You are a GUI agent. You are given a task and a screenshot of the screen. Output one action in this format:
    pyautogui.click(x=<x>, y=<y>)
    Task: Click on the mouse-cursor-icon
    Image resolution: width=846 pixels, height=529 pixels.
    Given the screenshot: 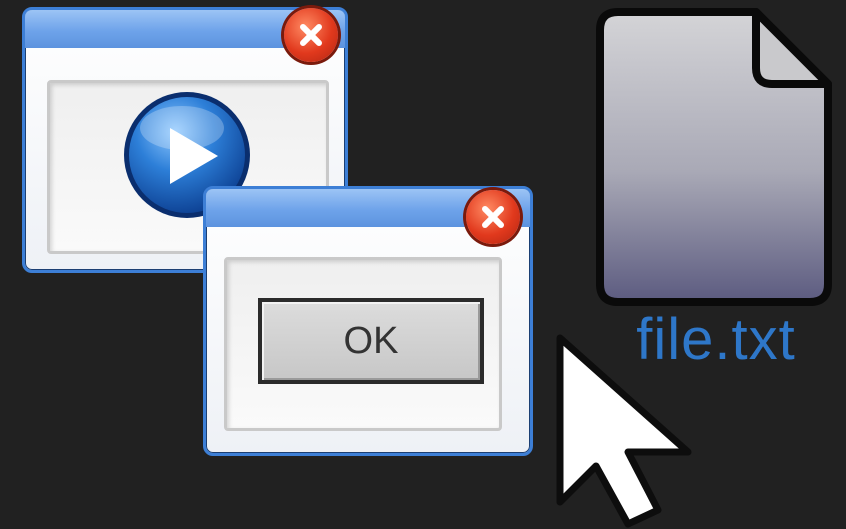 What is the action you would take?
    pyautogui.click(x=624, y=431)
    